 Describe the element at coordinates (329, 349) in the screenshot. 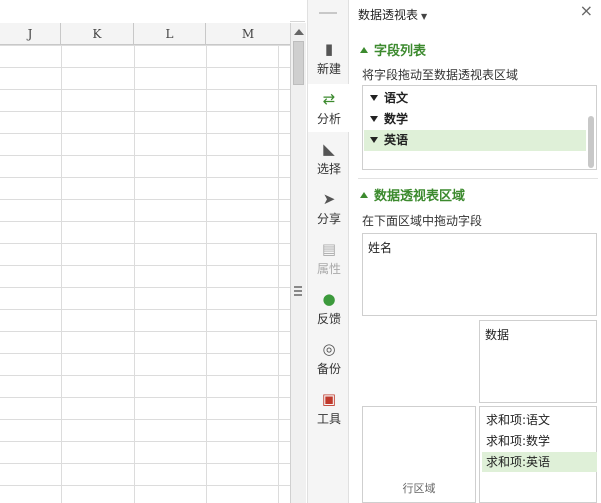

I see `backup-icon: ◎` at that location.